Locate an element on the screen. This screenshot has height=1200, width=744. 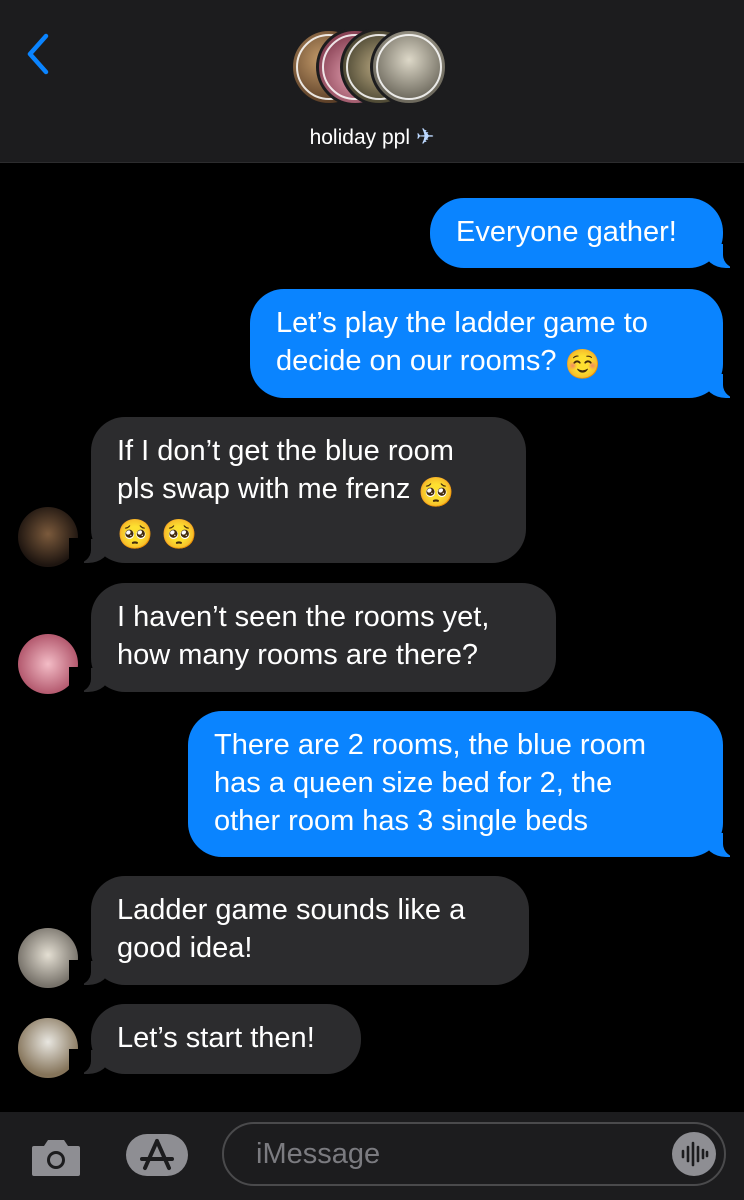
message-text: Ladder game sounds like a good idea! is located at coordinates (291, 929).